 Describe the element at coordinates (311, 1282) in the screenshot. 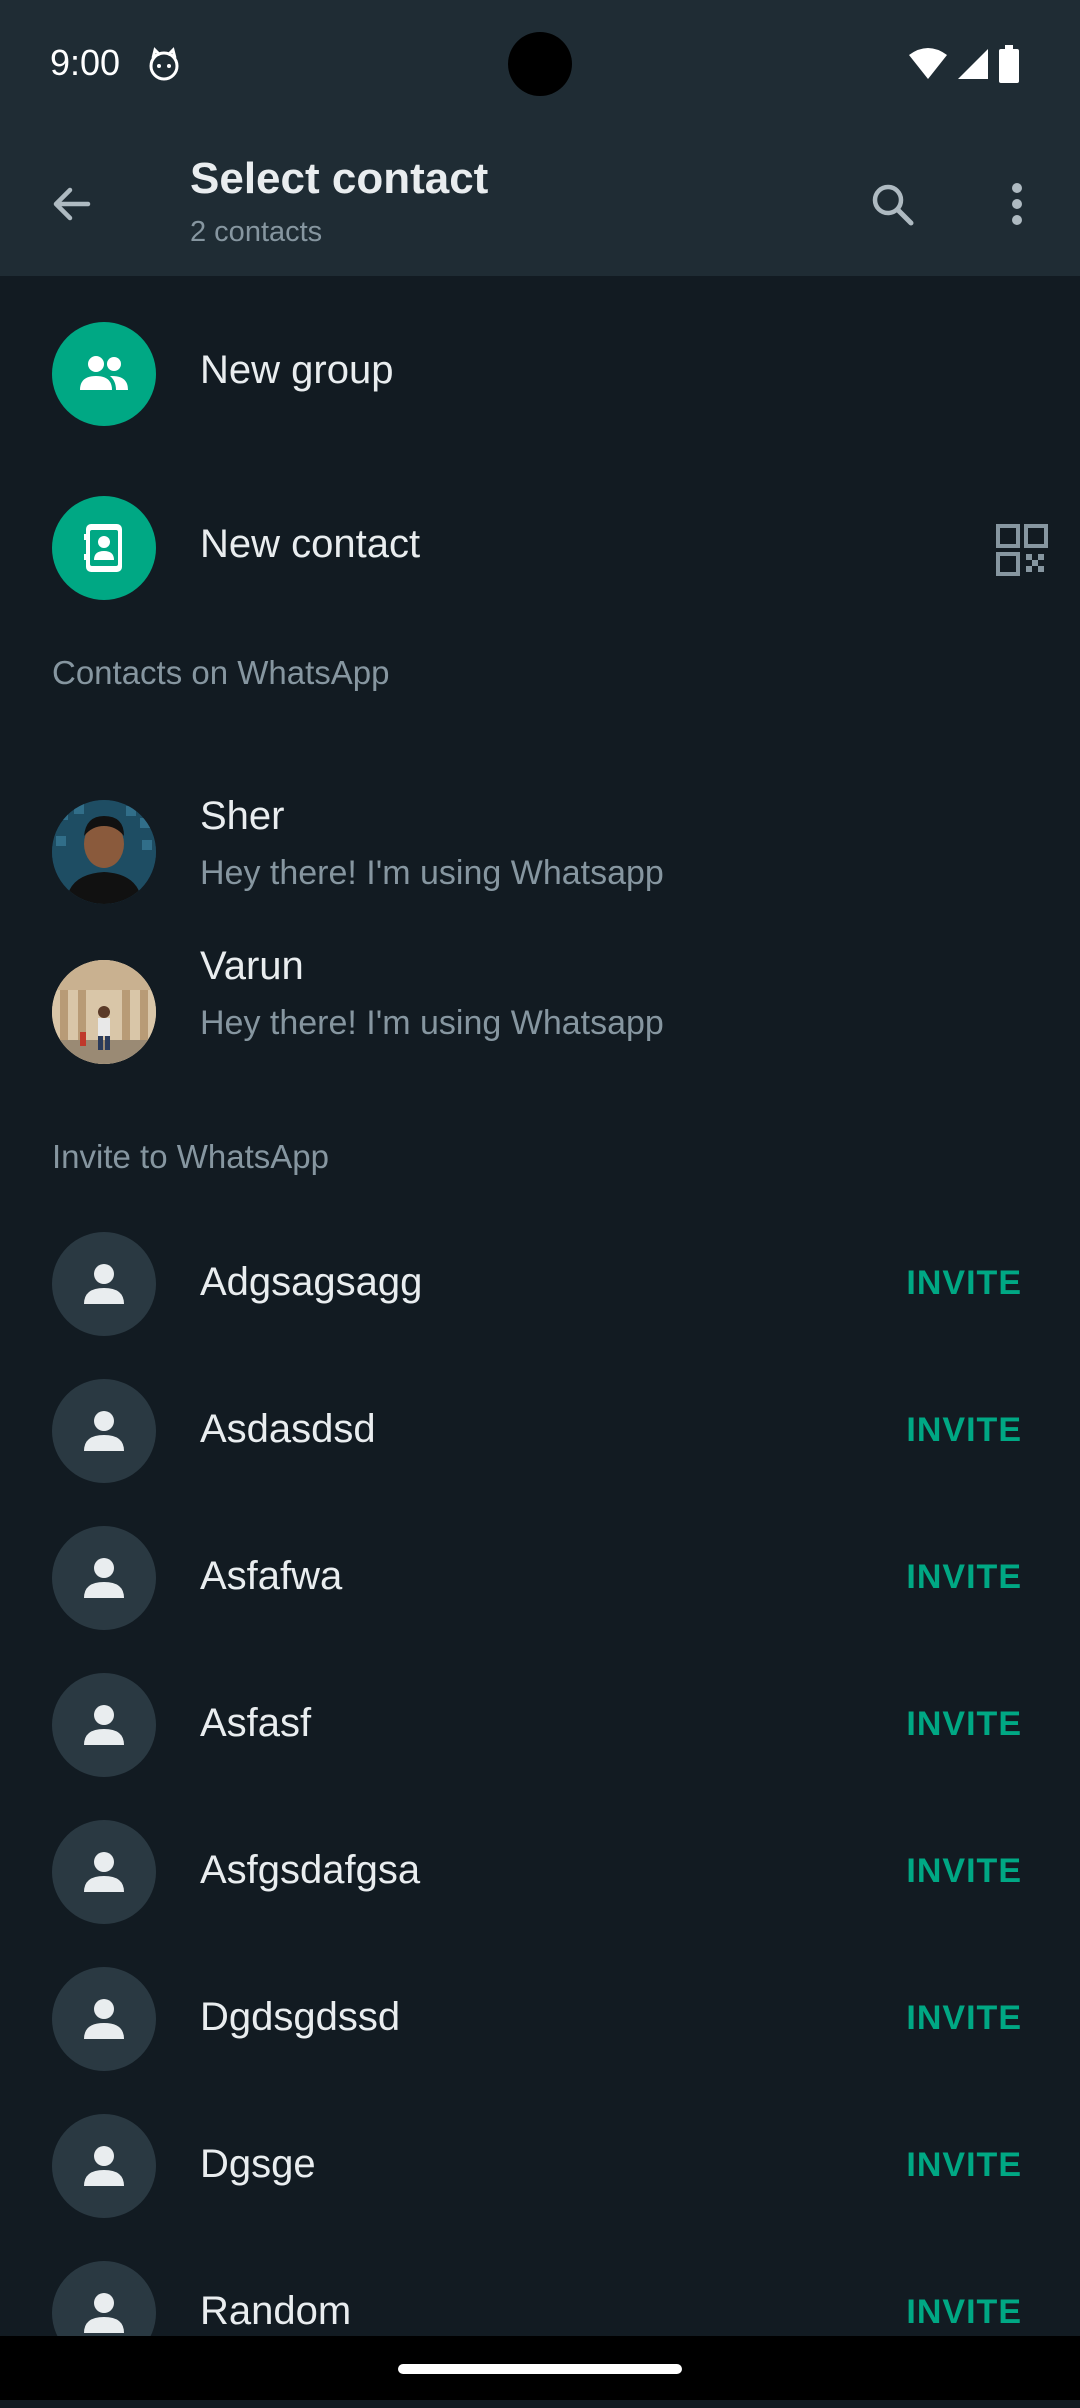

I see `contact-name: Adgsagsagg` at that location.